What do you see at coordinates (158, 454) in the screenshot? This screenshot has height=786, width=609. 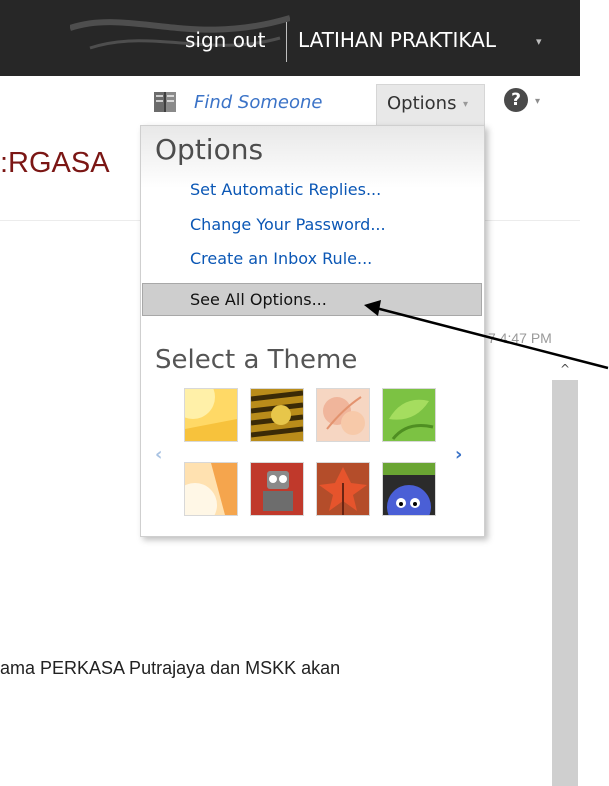 I see `theme-prev-icon: ‹` at bounding box center [158, 454].